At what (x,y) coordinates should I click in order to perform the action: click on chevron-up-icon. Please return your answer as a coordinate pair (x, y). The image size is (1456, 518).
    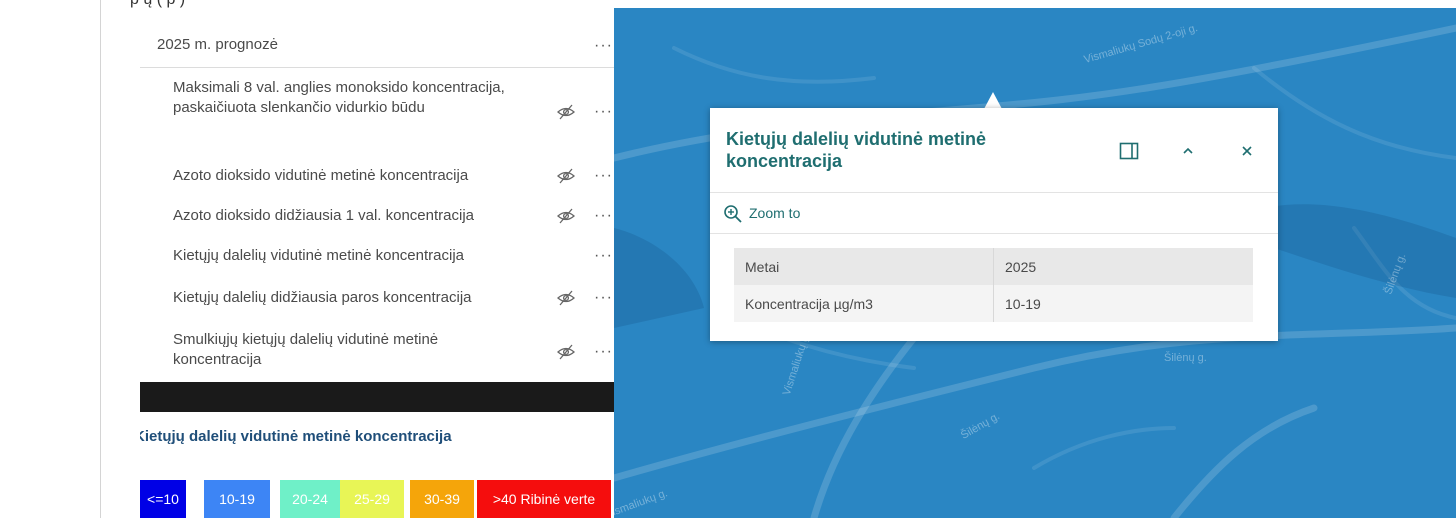
    Looking at the image, I should click on (1188, 150).